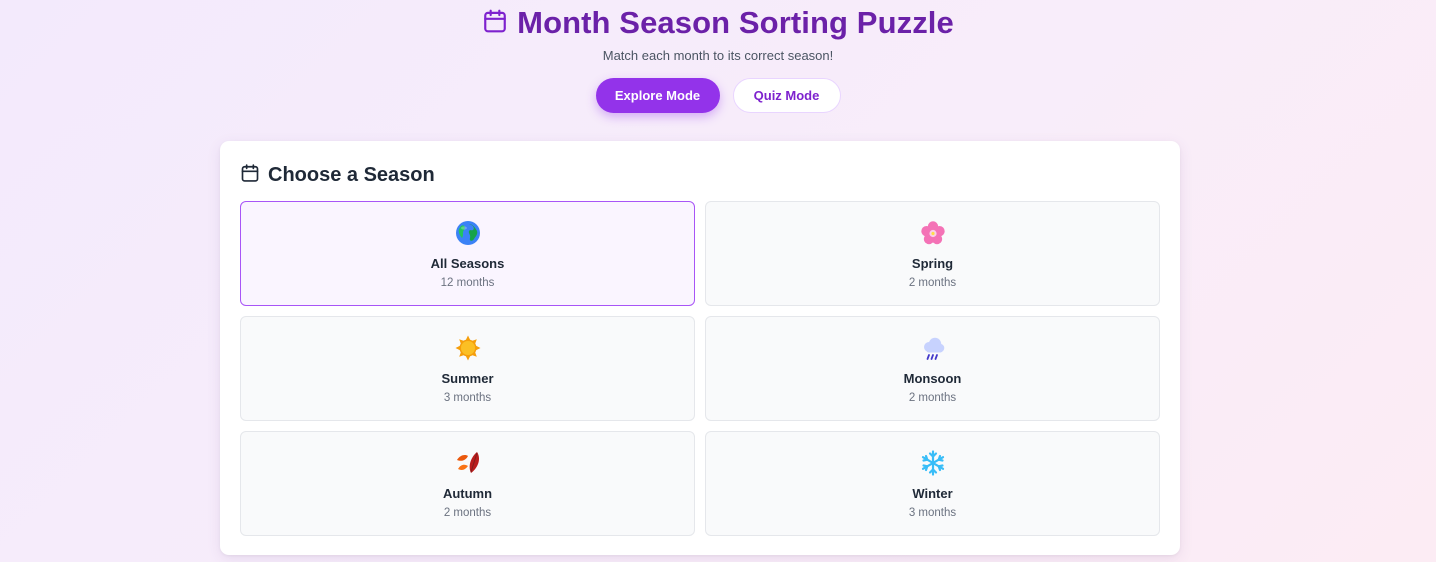 Image resolution: width=1436 pixels, height=562 pixels. Describe the element at coordinates (933, 463) in the screenshot. I see `snowflake-icon` at that location.